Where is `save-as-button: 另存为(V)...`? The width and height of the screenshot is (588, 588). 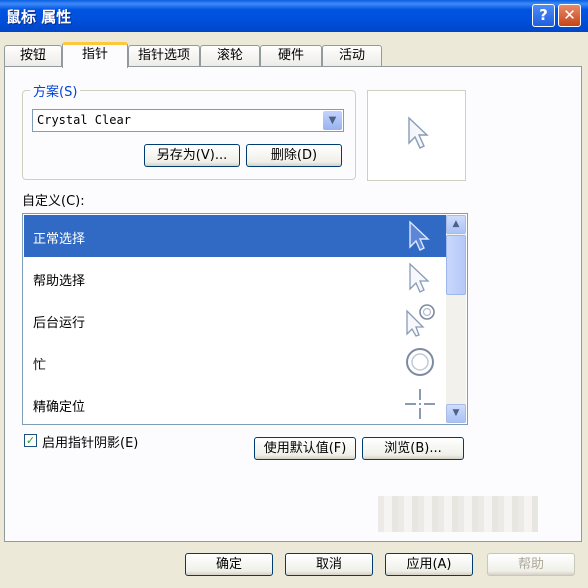
save-as-button: 另存为(V)... is located at coordinates (192, 155).